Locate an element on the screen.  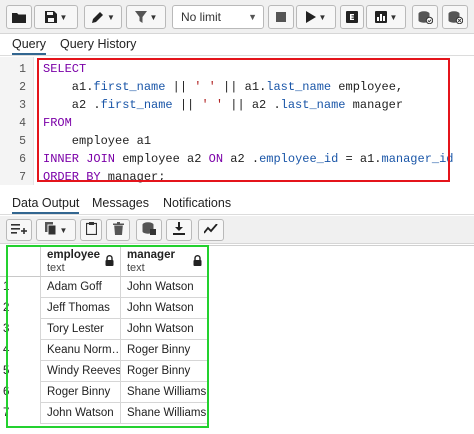
graph-visualiser-button is located at coordinates (211, 230).